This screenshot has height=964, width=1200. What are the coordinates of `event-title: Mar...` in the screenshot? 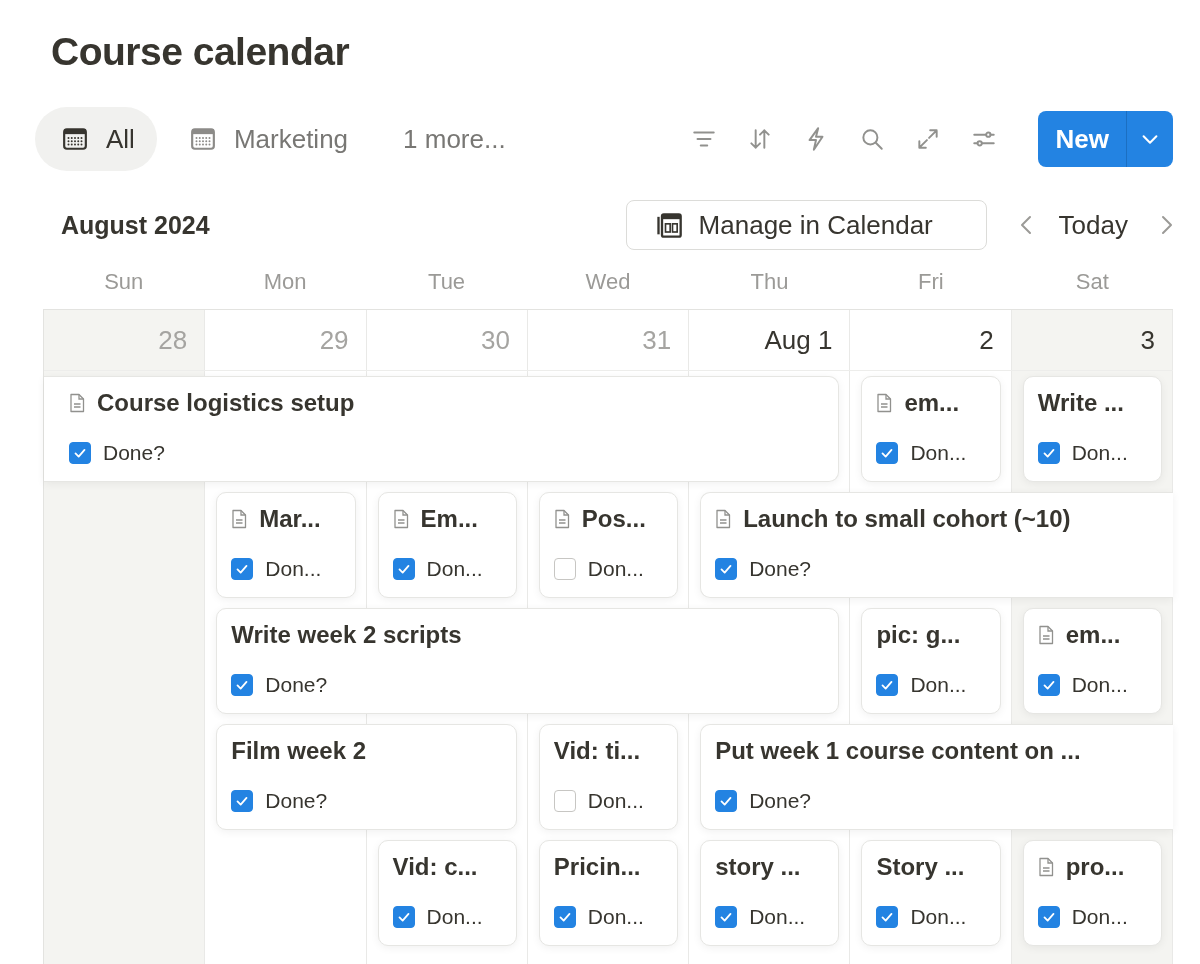 It's located at (290, 519).